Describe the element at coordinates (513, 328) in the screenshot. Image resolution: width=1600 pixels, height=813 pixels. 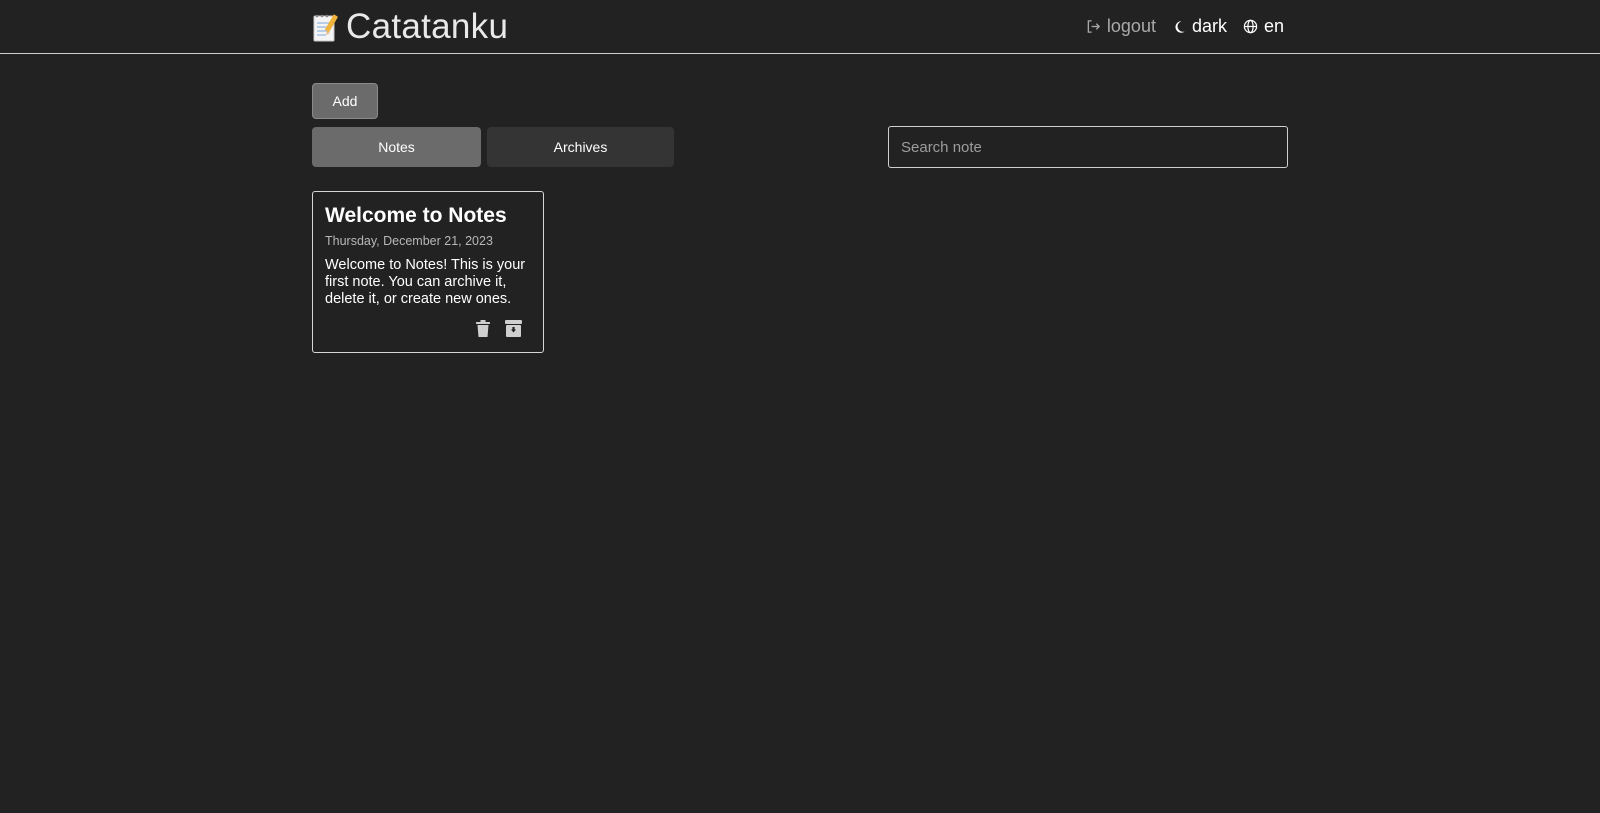
I see `archive-icon` at that location.